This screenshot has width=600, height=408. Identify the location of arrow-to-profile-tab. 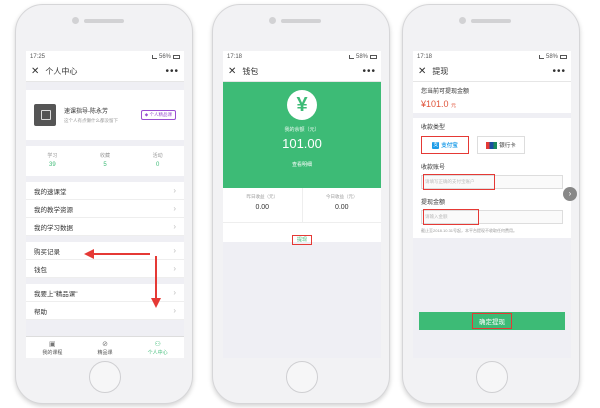
(156, 282).